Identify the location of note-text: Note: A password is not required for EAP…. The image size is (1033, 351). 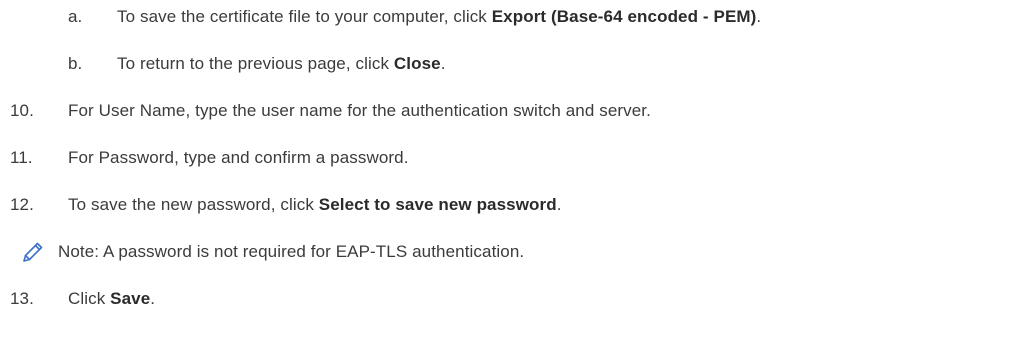
(291, 251).